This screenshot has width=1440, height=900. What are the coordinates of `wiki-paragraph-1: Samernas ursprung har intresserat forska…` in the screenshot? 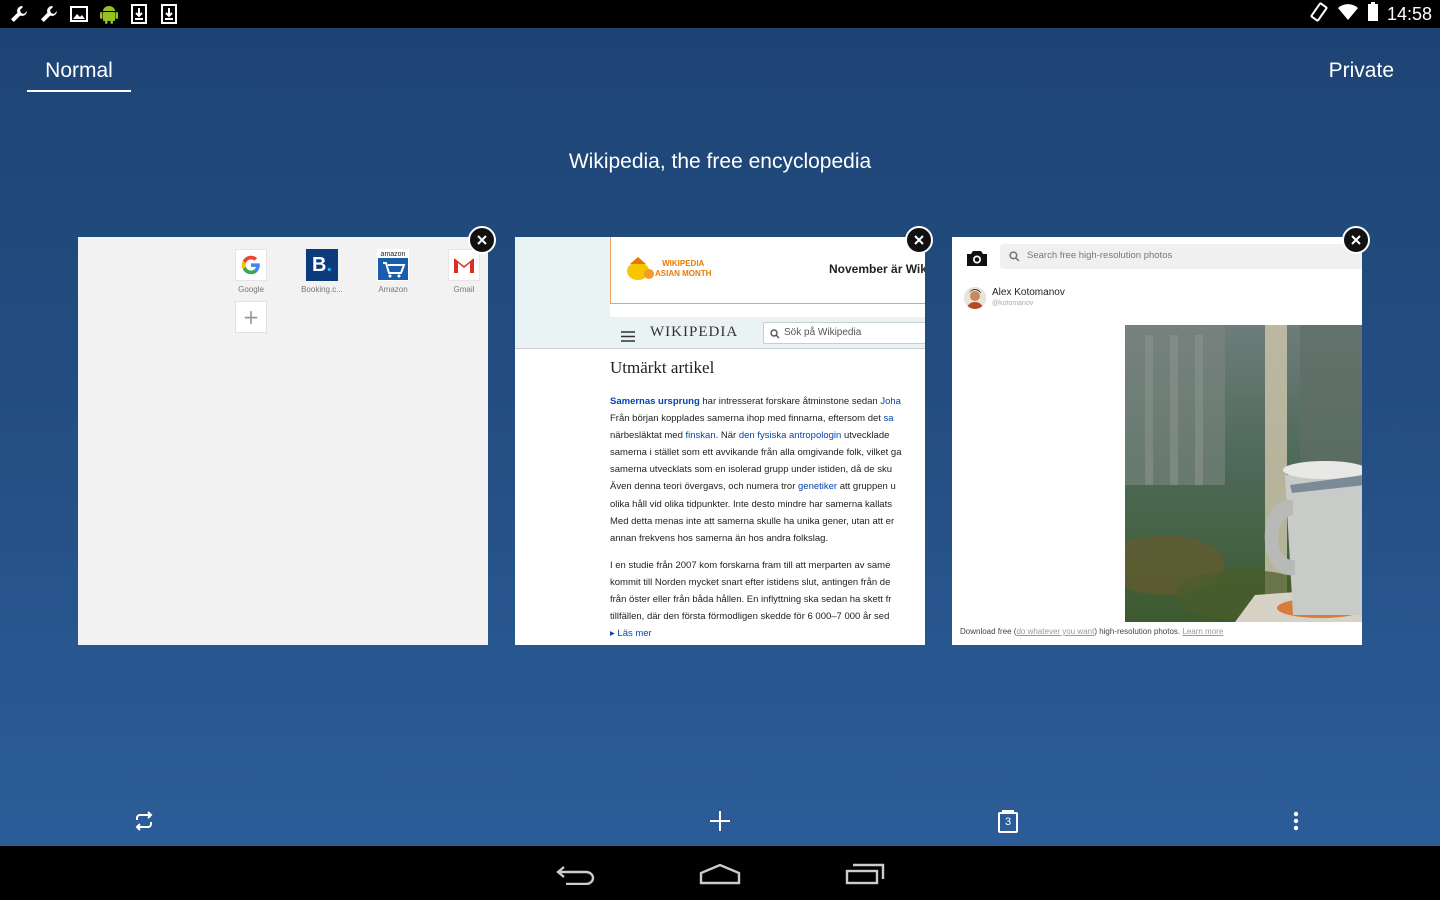 It's located at (767, 470).